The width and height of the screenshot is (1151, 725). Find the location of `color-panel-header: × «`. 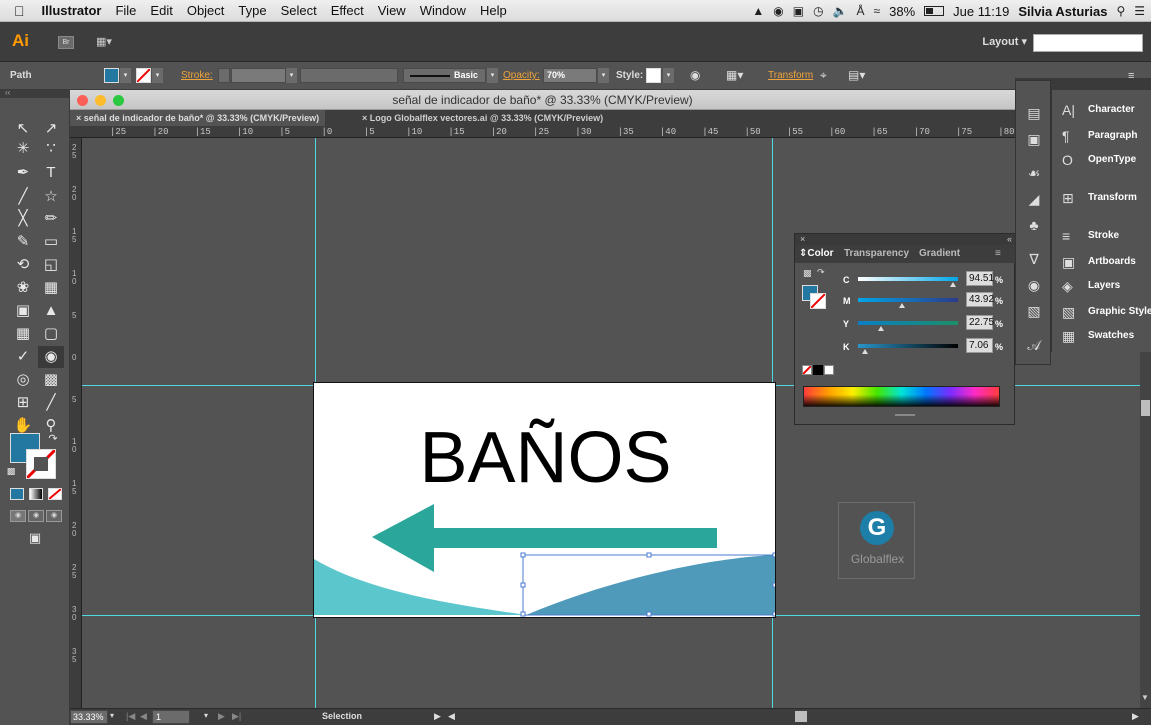

color-panel-header: × « is located at coordinates (905, 239).